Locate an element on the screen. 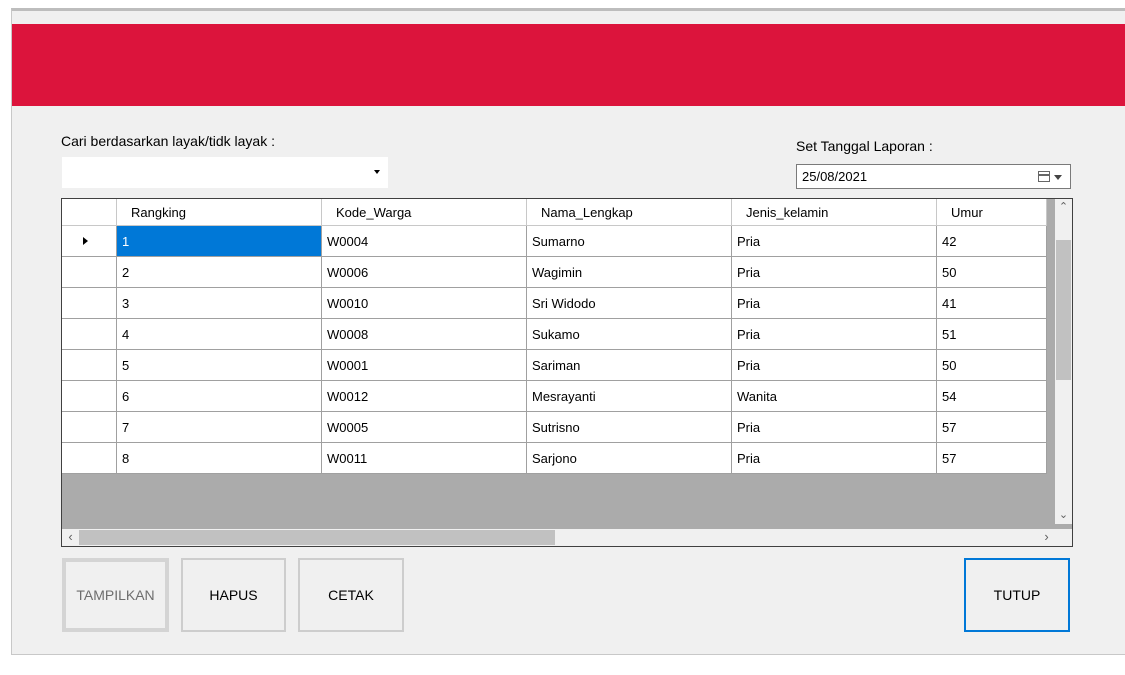 This screenshot has width=1125, height=675. table-cell-kode-warga: W0006 is located at coordinates (424, 272).